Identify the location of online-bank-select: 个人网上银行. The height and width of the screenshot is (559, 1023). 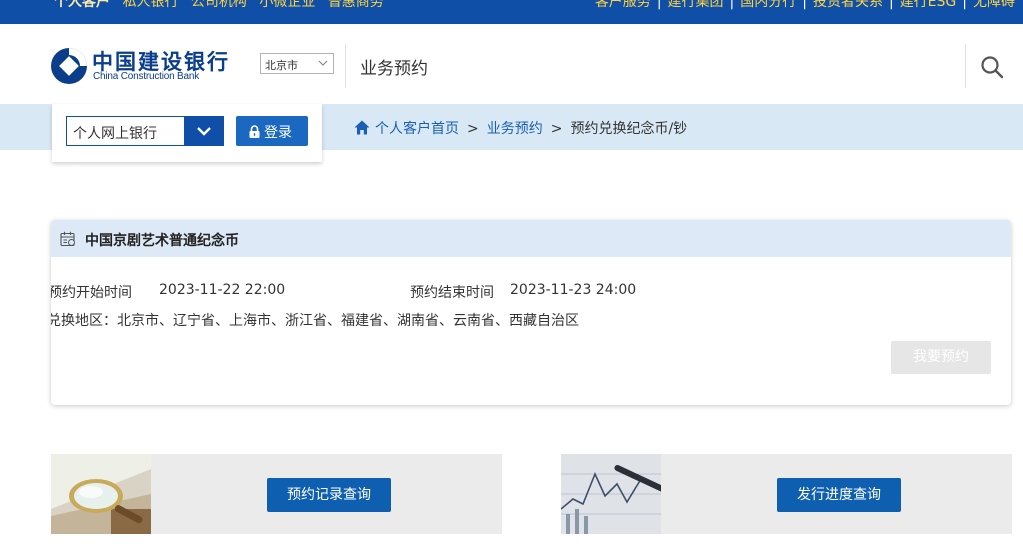
(145, 131).